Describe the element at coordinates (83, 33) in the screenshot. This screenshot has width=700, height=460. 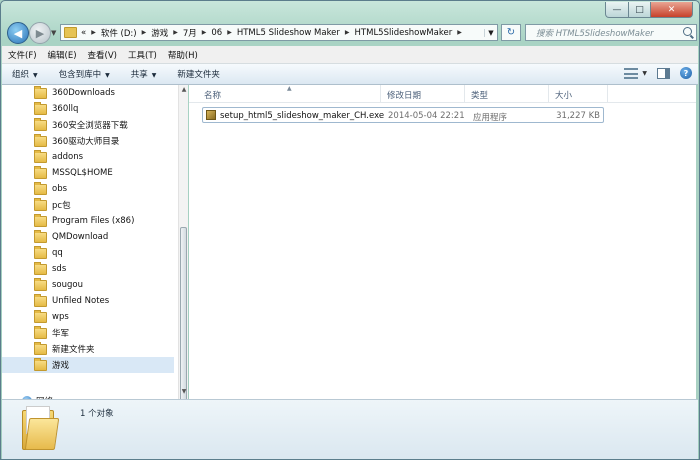
I see `breadcrumb-overflow: «` at that location.